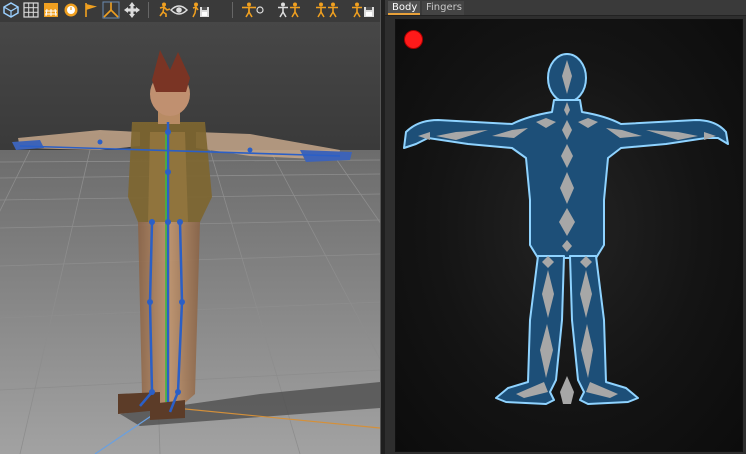 Image resolution: width=746 pixels, height=454 pixels. Describe the element at coordinates (71, 10) in the screenshot. I see `clock-icon` at that location.